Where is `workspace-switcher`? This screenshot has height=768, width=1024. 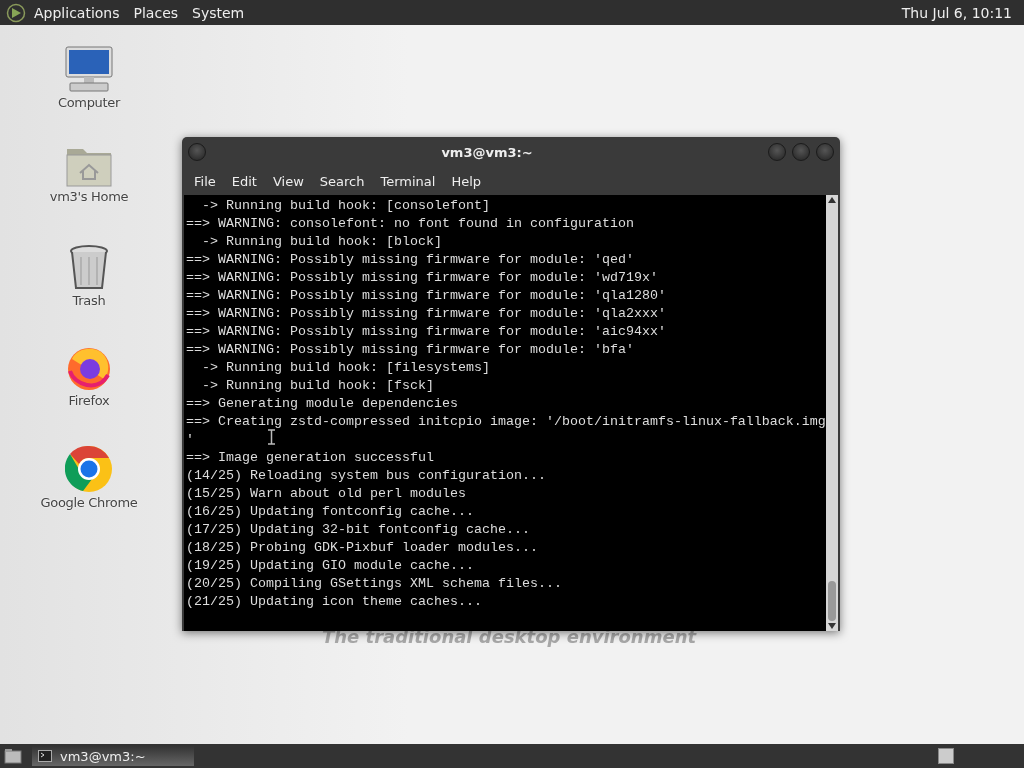 workspace-switcher is located at coordinates (946, 756).